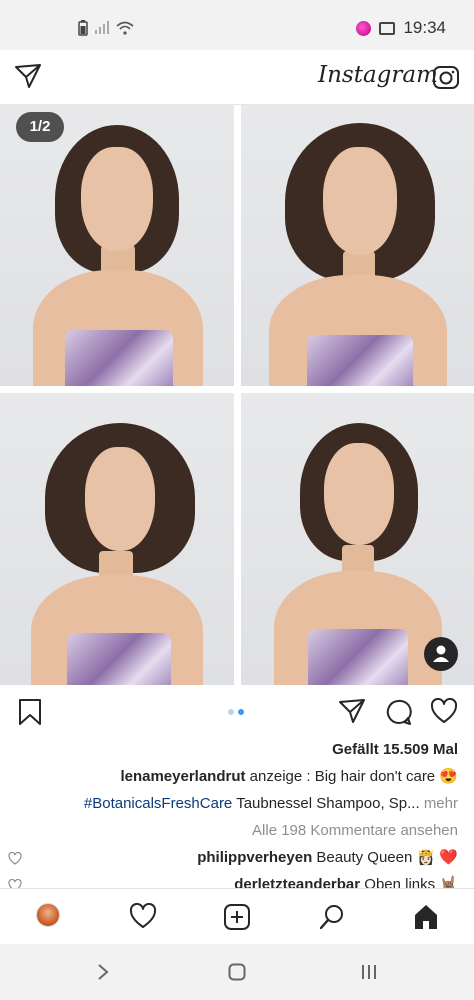 The image size is (474, 1000). I want to click on person-icon, so click(441, 653).